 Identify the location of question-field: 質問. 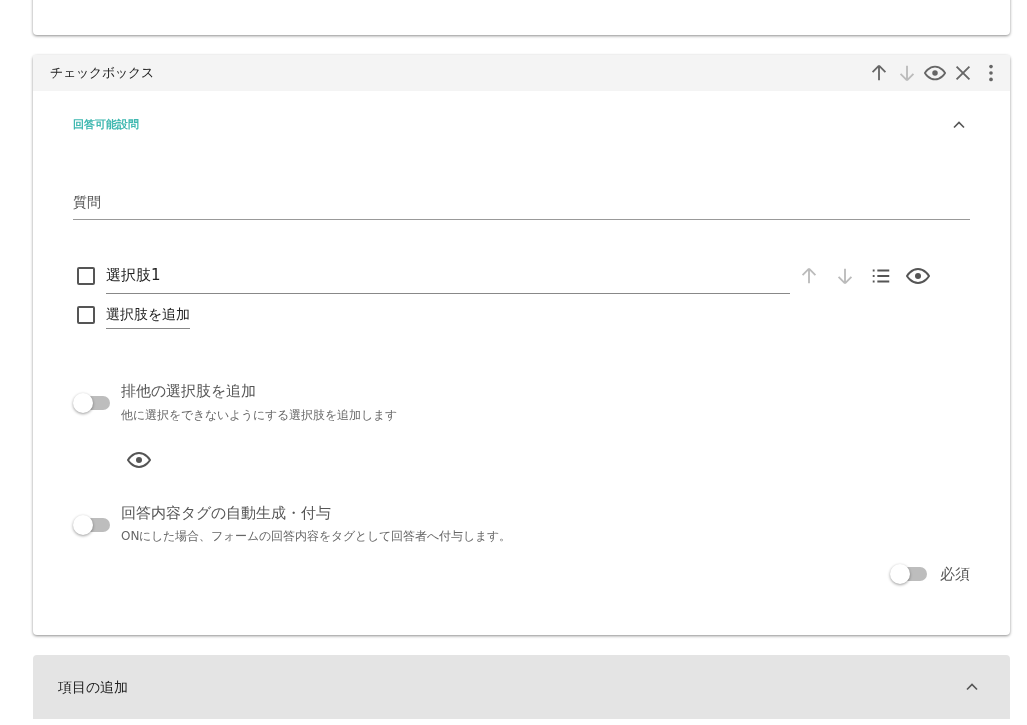
(521, 202).